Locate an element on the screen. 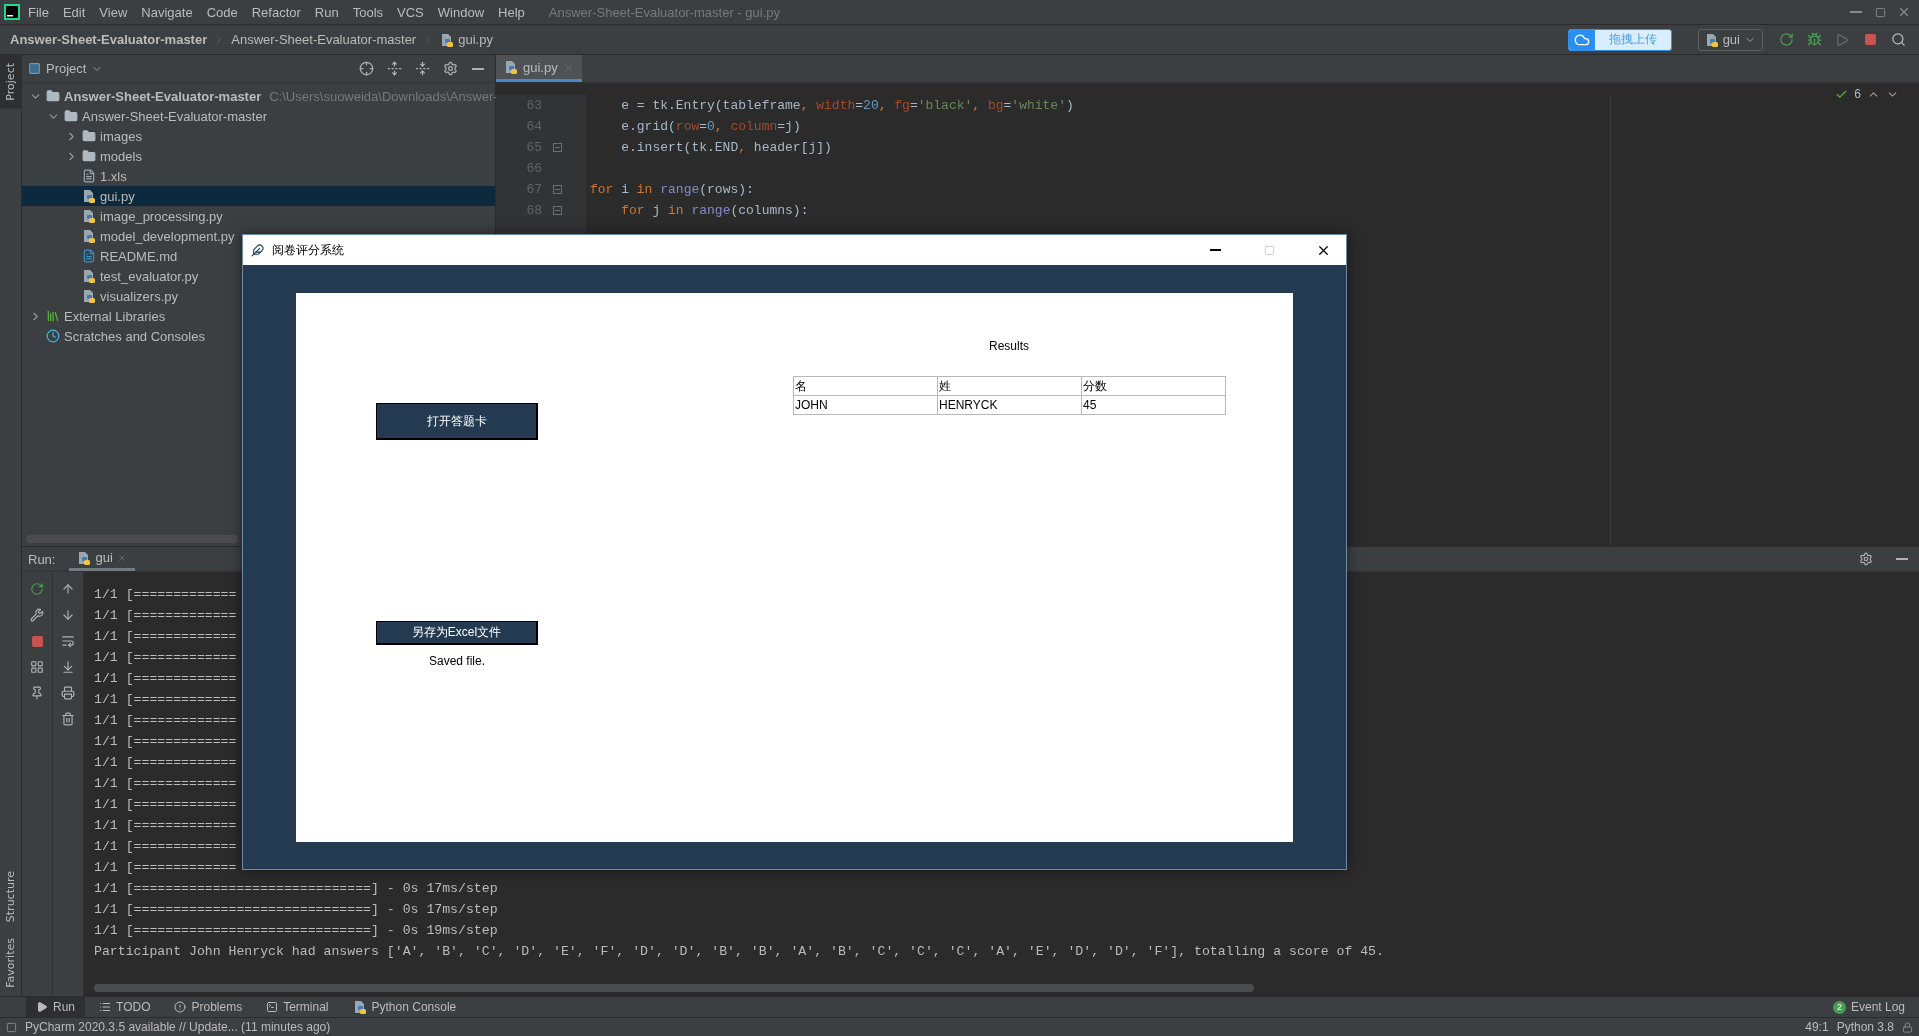 This screenshot has width=1919, height=1036. tool-tab: Terminal is located at coordinates (297, 1007).